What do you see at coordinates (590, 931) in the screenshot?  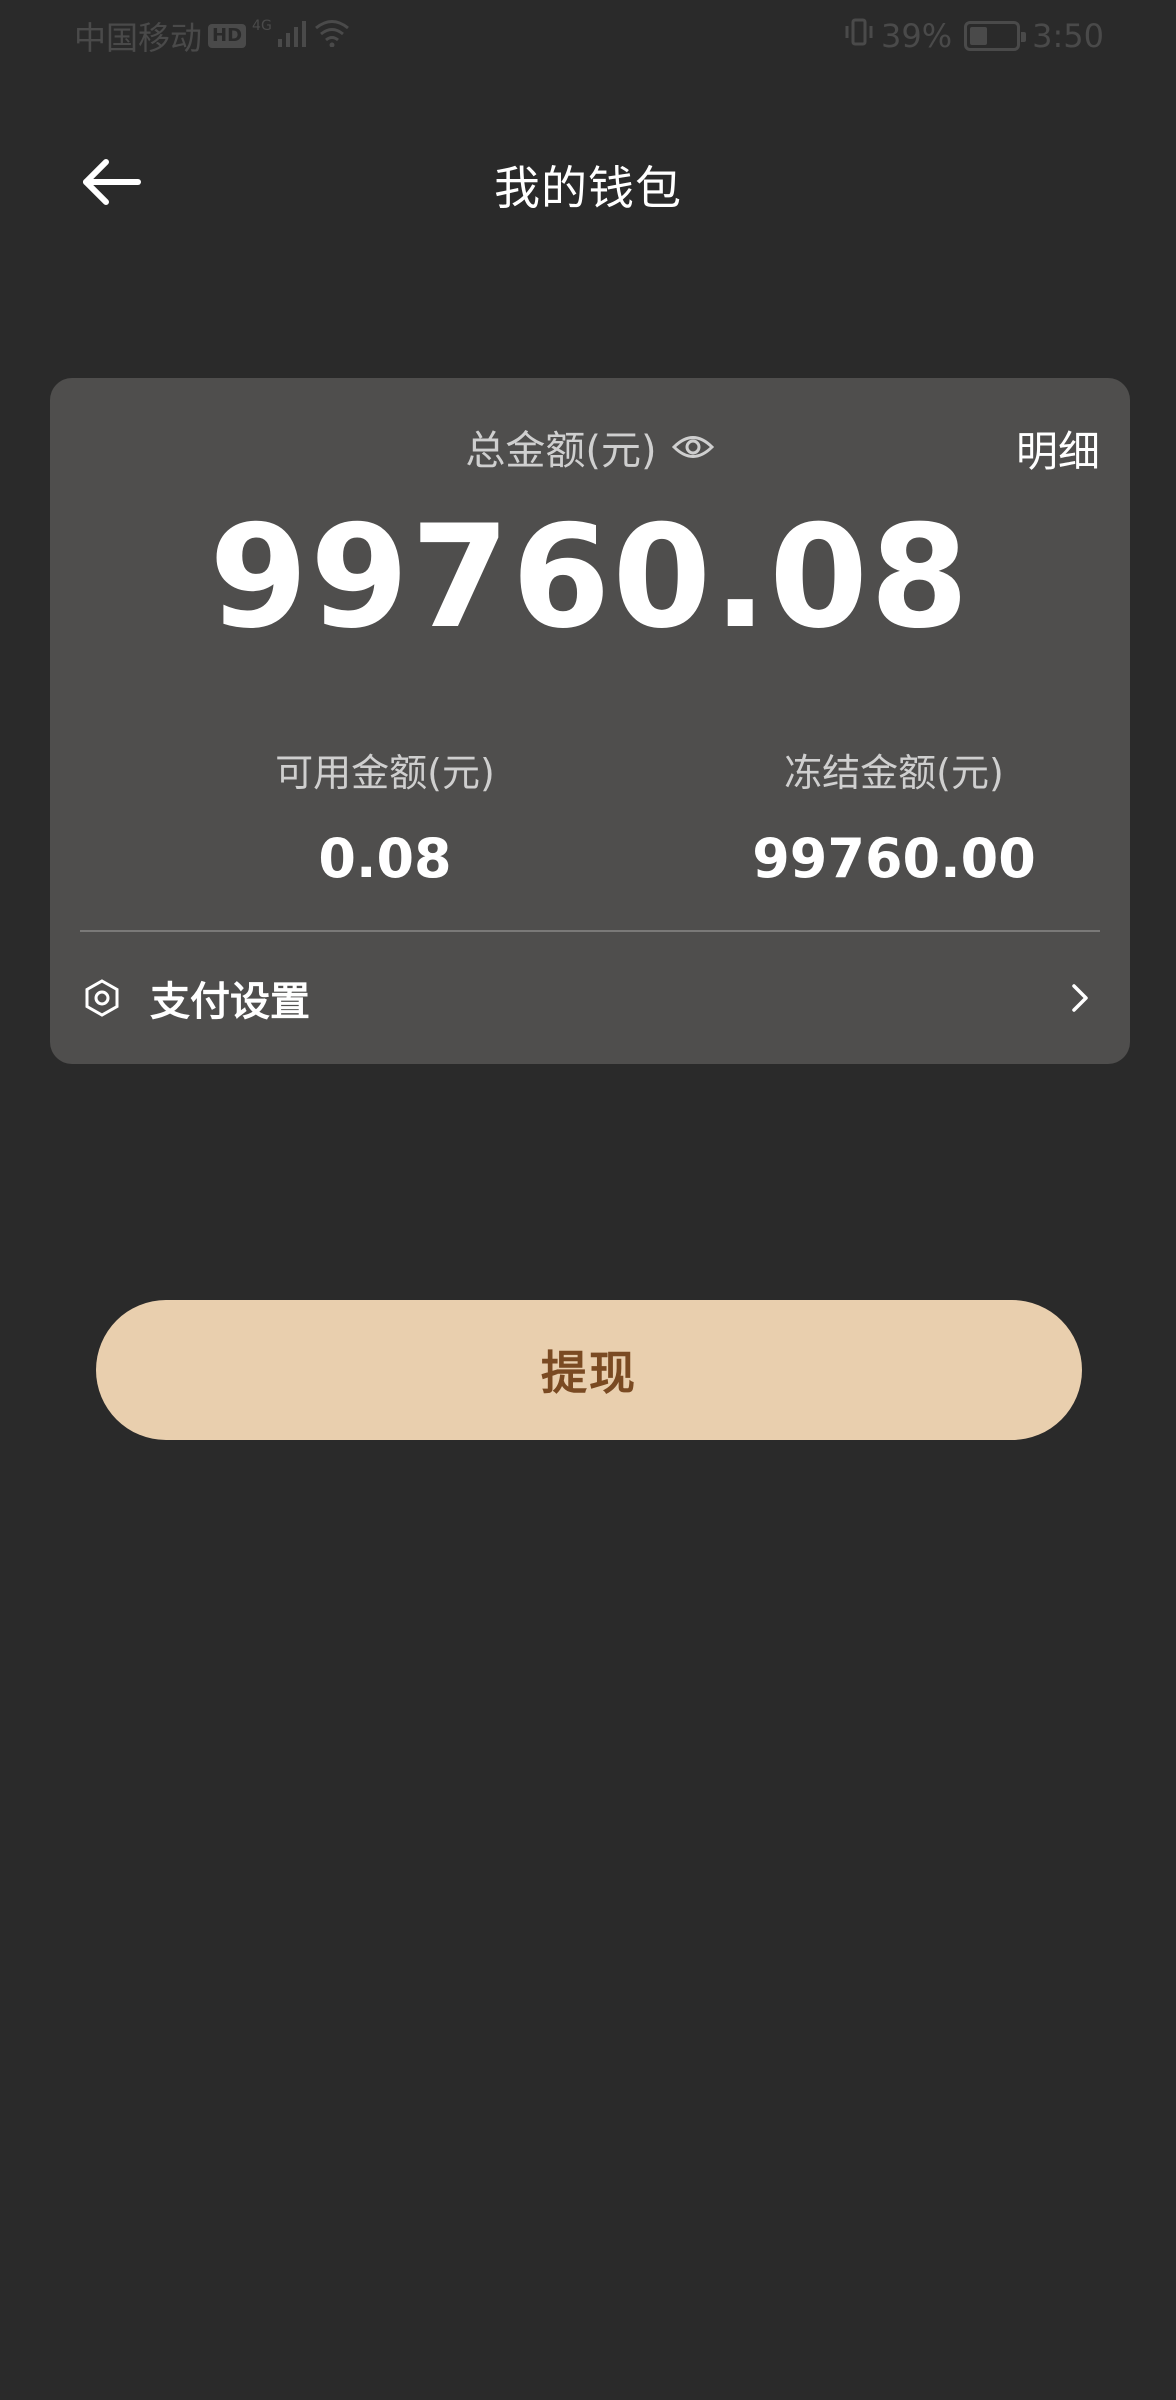 I see `divider` at bounding box center [590, 931].